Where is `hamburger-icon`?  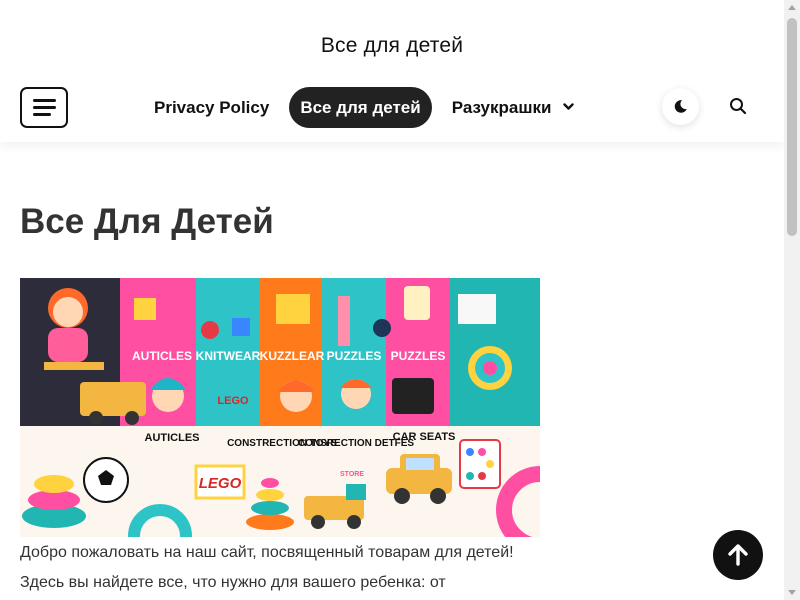
hamburger-icon is located at coordinates (44, 100).